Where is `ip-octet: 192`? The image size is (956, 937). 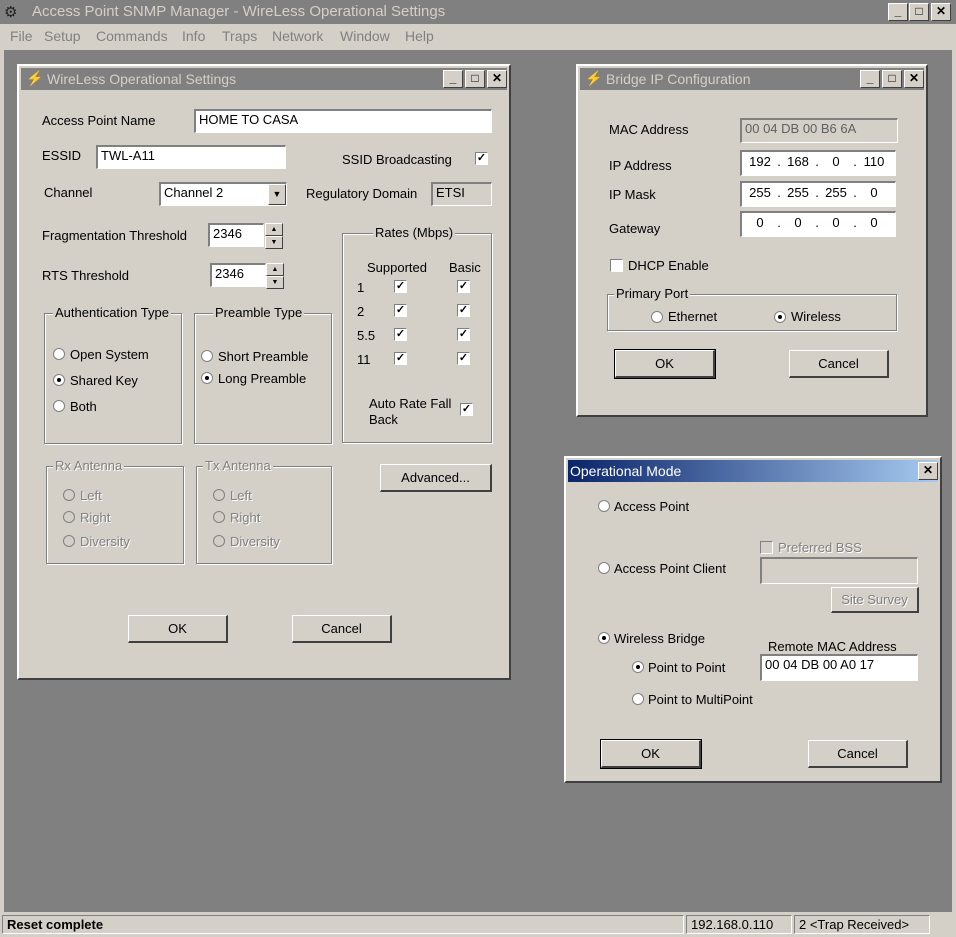 ip-octet: 192 is located at coordinates (760, 161).